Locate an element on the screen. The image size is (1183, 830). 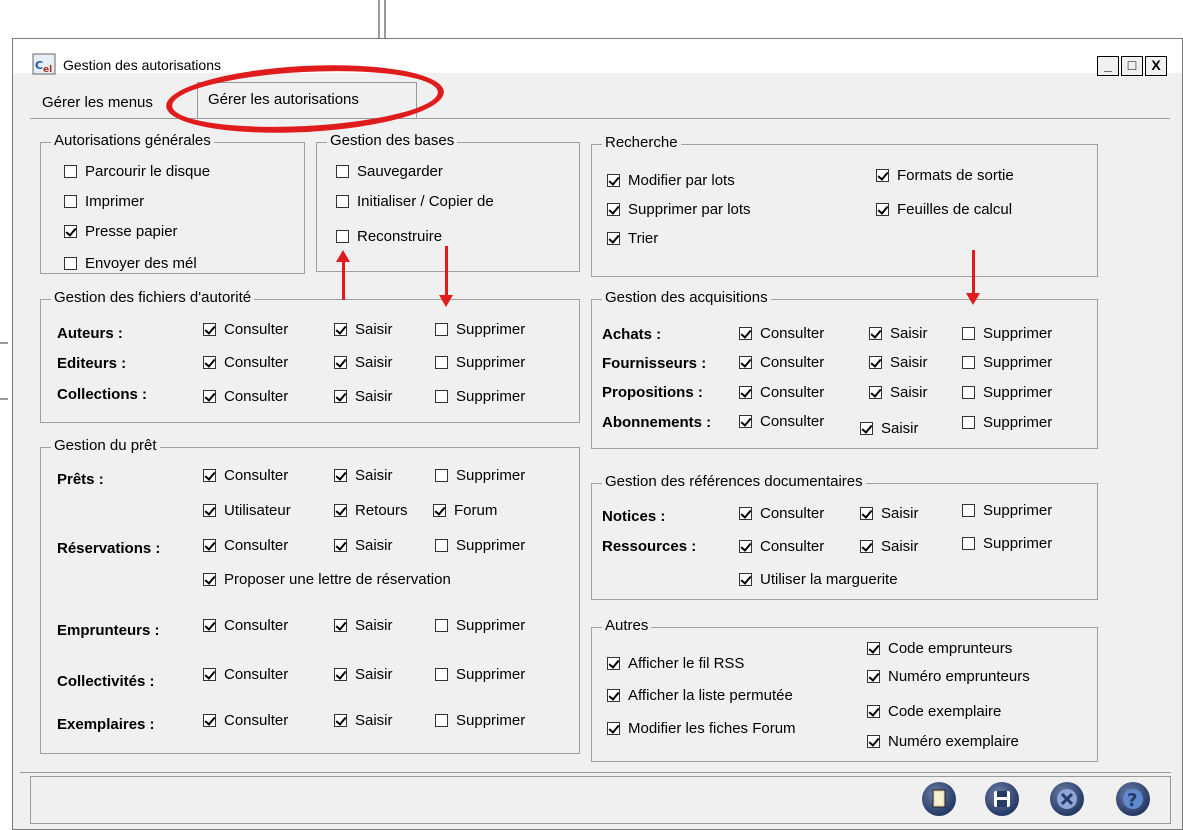
checkbox-presse-papier: Presse papier is located at coordinates (121, 231).